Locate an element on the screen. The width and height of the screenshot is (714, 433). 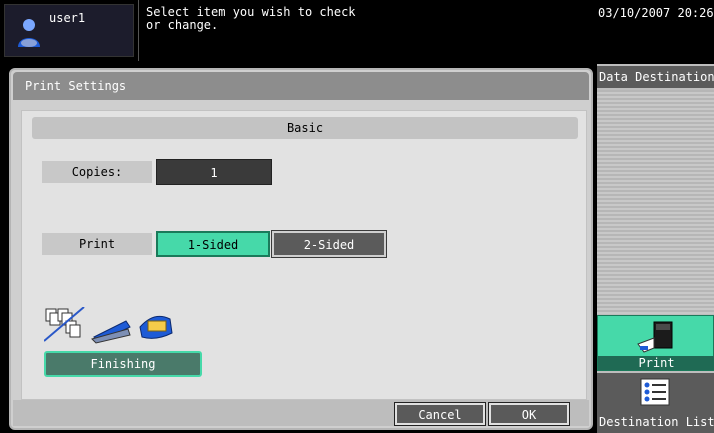
divider is located at coordinates (138, 30).